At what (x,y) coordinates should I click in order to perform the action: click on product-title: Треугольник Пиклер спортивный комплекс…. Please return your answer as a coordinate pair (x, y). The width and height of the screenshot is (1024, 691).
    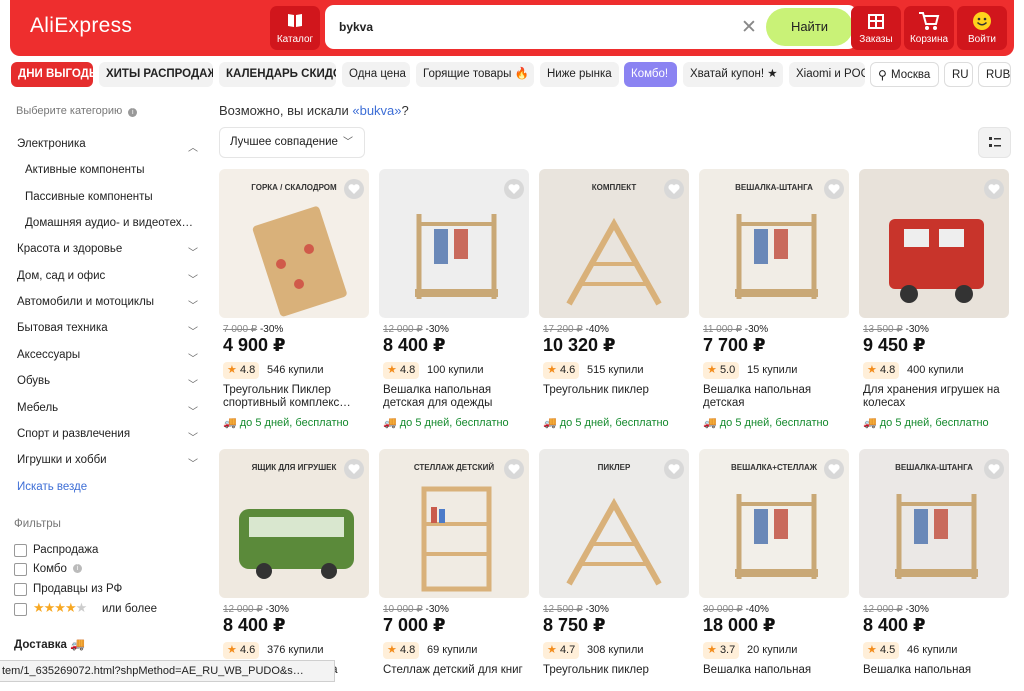
    Looking at the image, I should click on (296, 397).